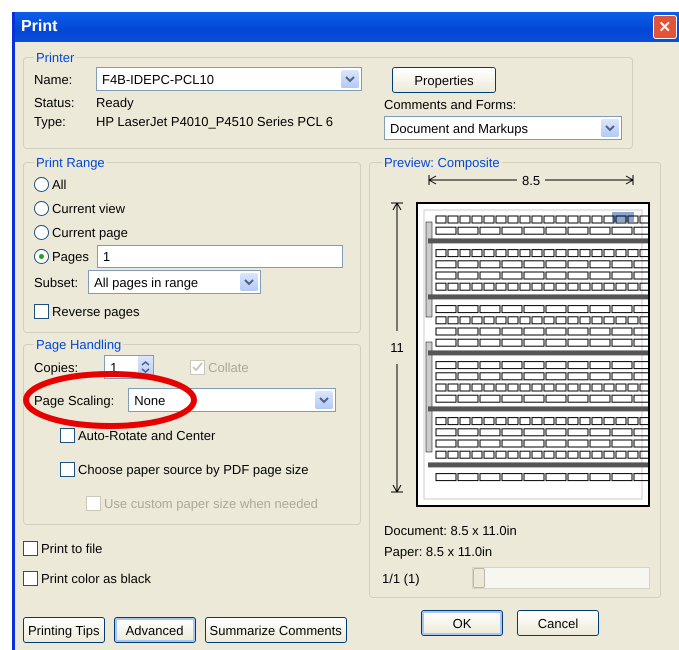 This screenshot has height=650, width=679. I want to click on pages-input: 1, so click(219, 256).